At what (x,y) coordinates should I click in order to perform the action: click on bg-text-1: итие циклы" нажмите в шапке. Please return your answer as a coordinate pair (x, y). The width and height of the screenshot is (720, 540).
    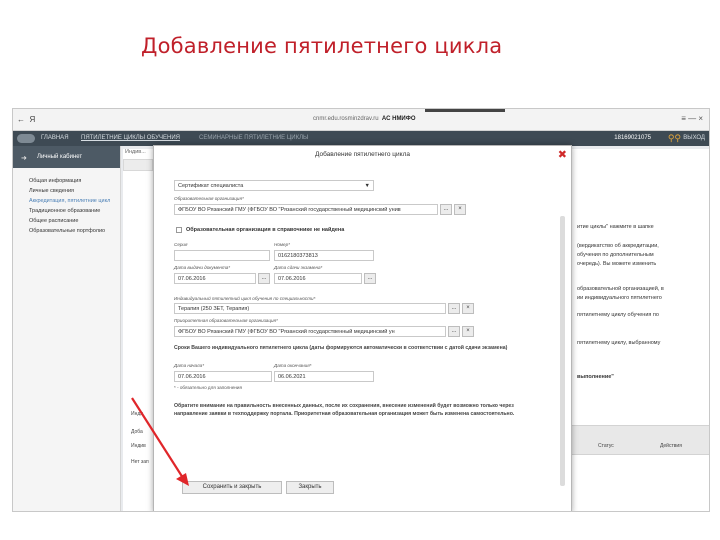
    Looking at the image, I should click on (615, 227).